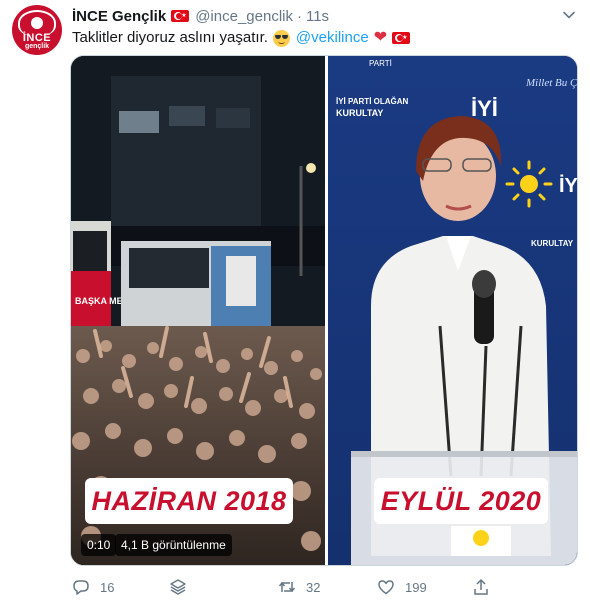  I want to click on turkey-flag-emoji-icon: ★, so click(401, 38).